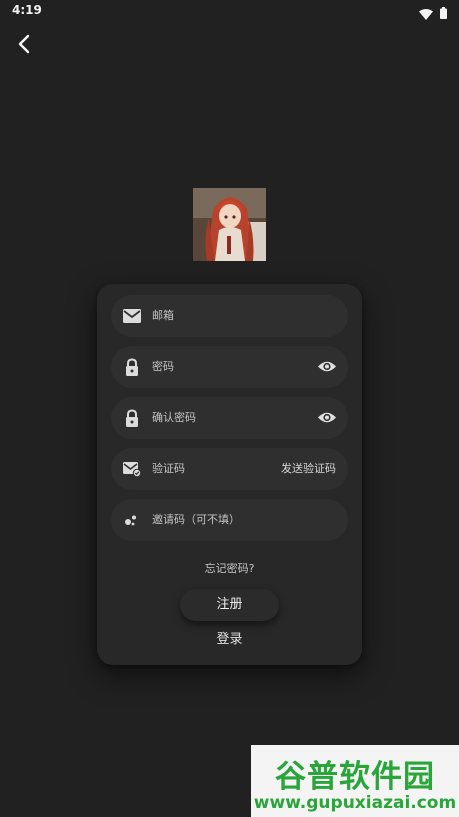  I want to click on app-avatar, so click(229, 224).